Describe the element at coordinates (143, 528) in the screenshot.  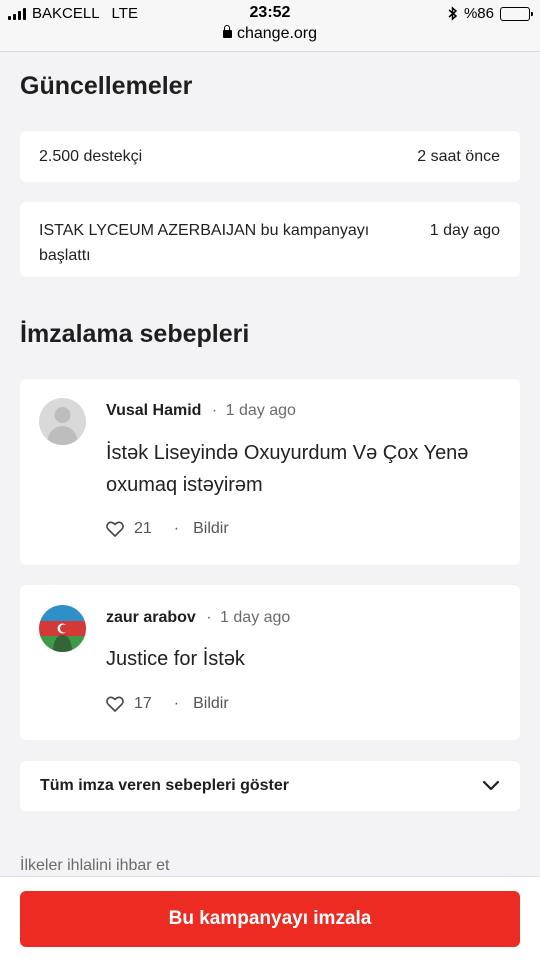
I see `like-count: 21` at that location.